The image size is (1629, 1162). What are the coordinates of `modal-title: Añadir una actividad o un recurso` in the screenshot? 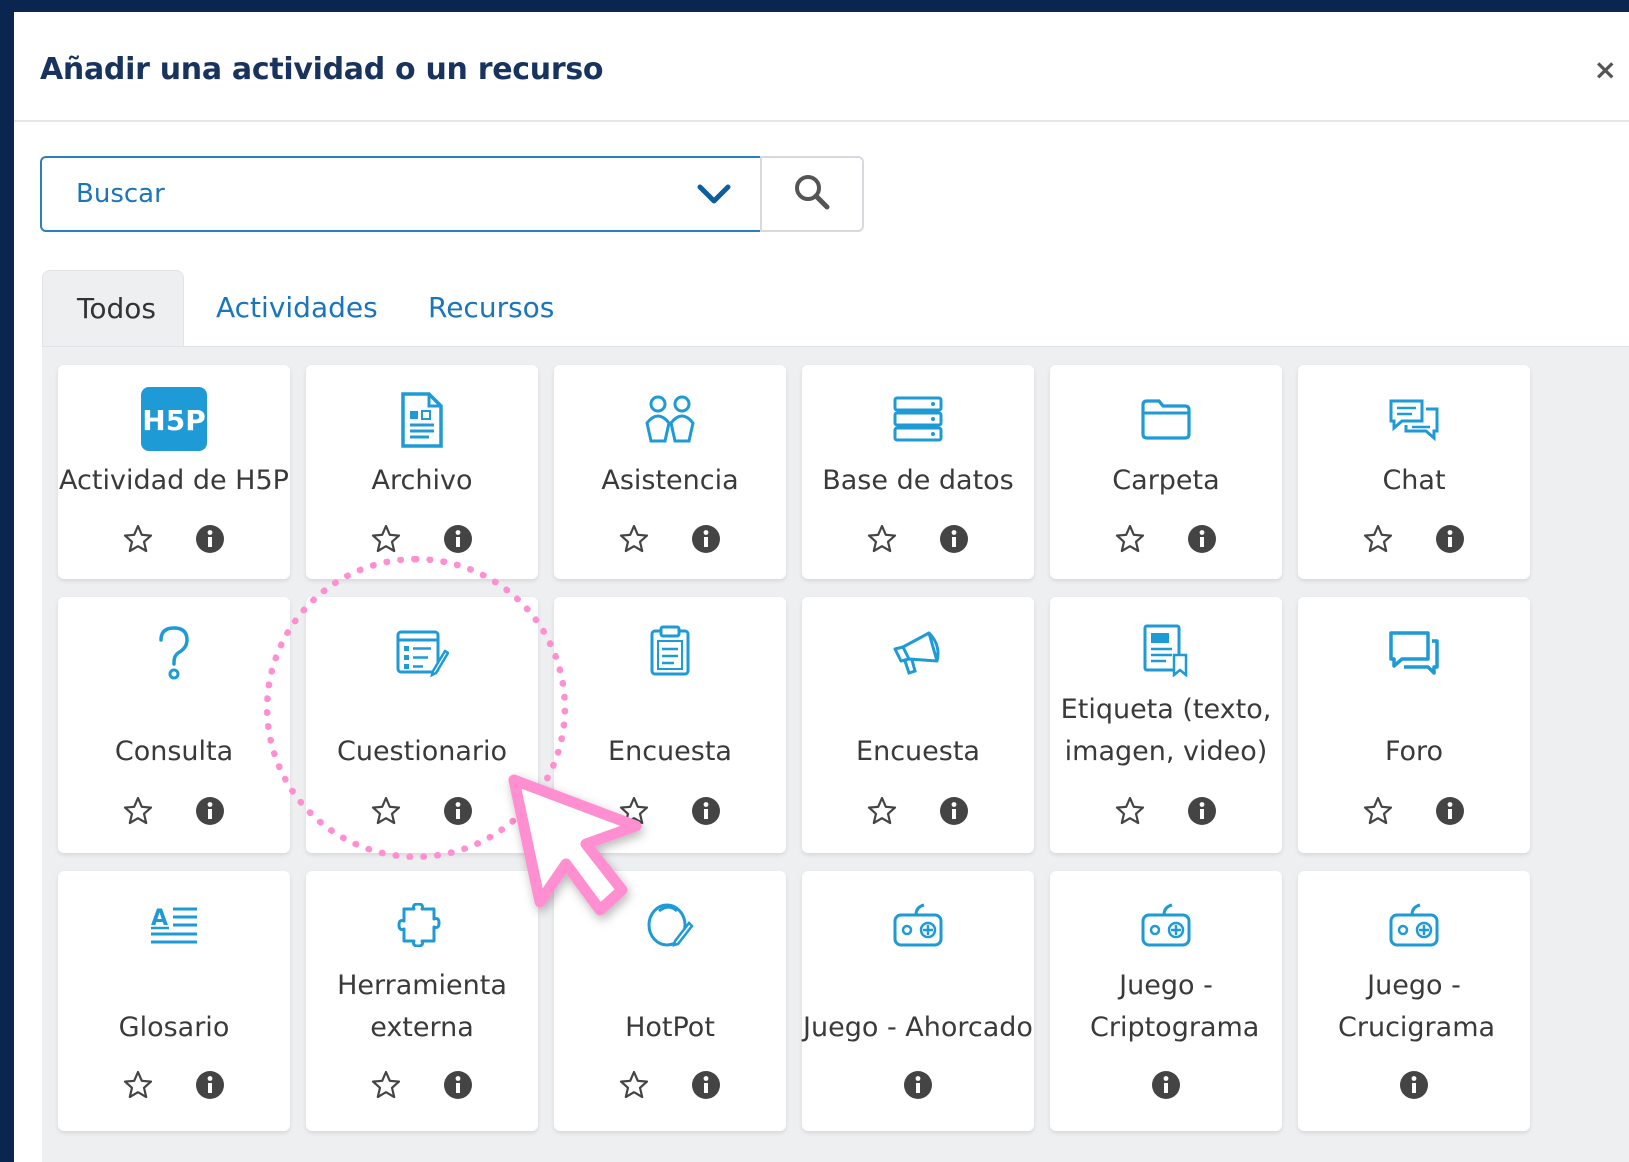 It's located at (322, 69).